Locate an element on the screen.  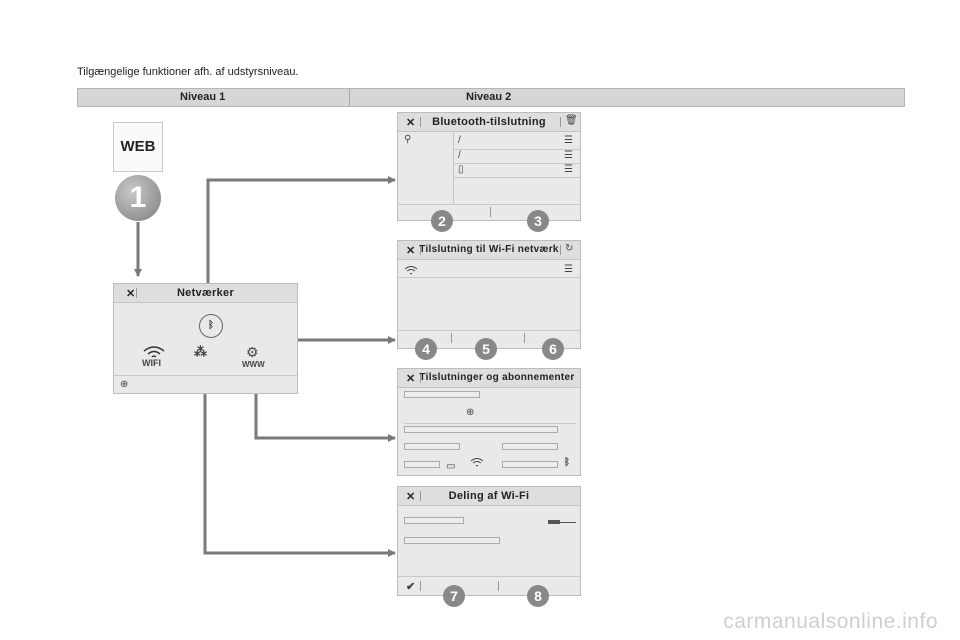
wifi-connect-header: ✕ Tilslutning til Wi-Fi netværk ↻ is located at coordinates (489, 250).